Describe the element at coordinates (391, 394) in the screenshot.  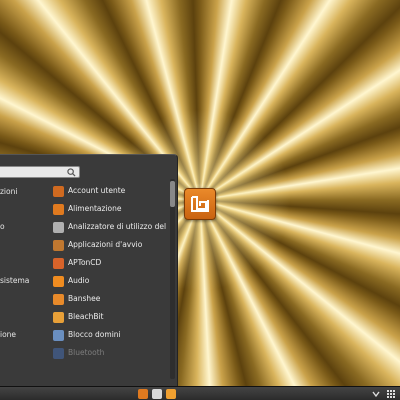
I see `network-grid-icon` at that location.